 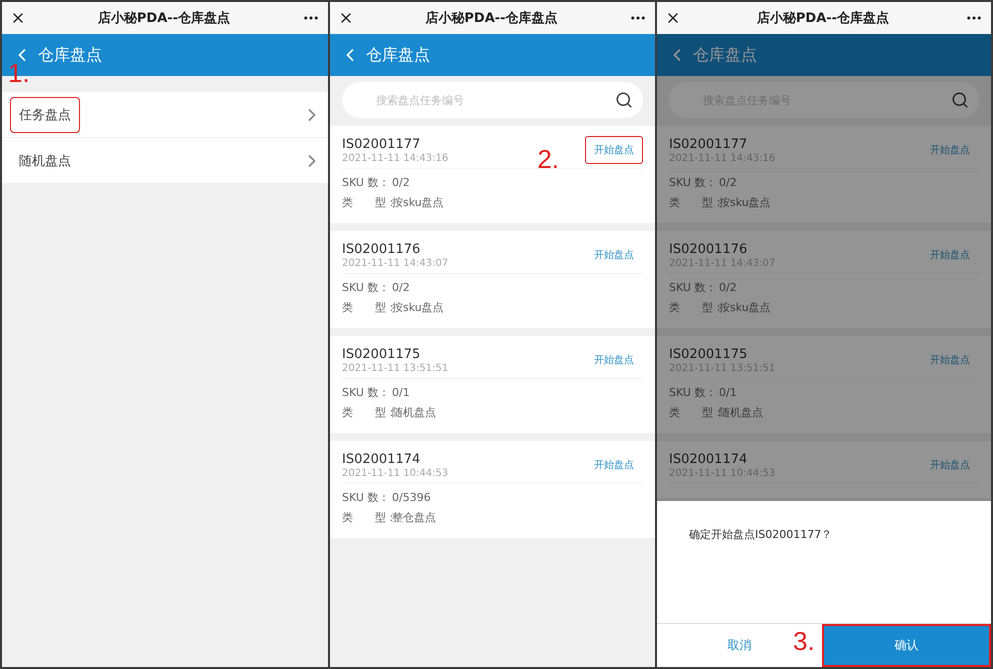 What do you see at coordinates (165, 115) in the screenshot?
I see `menu-item: 任务盘点` at bounding box center [165, 115].